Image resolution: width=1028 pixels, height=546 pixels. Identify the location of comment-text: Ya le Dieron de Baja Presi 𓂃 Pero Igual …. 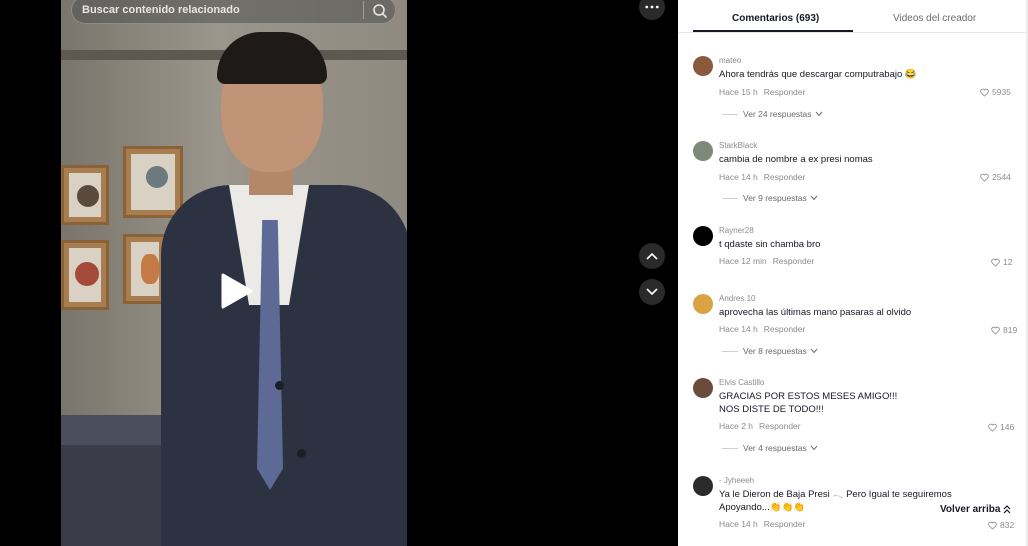
(835, 494).